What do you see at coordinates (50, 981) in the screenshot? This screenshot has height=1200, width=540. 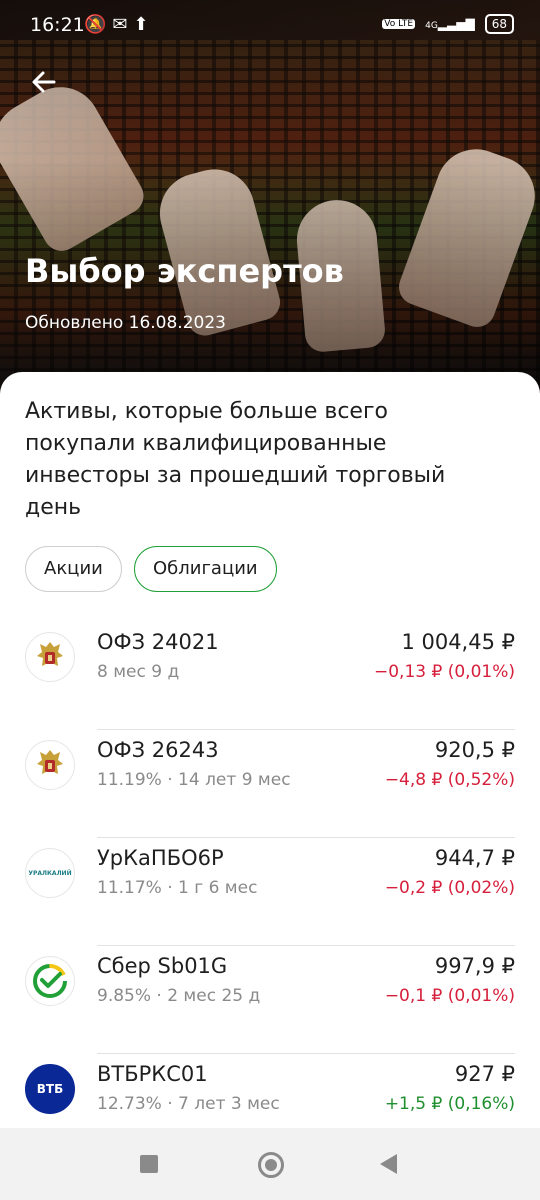 I see `sber-logo-icon` at bounding box center [50, 981].